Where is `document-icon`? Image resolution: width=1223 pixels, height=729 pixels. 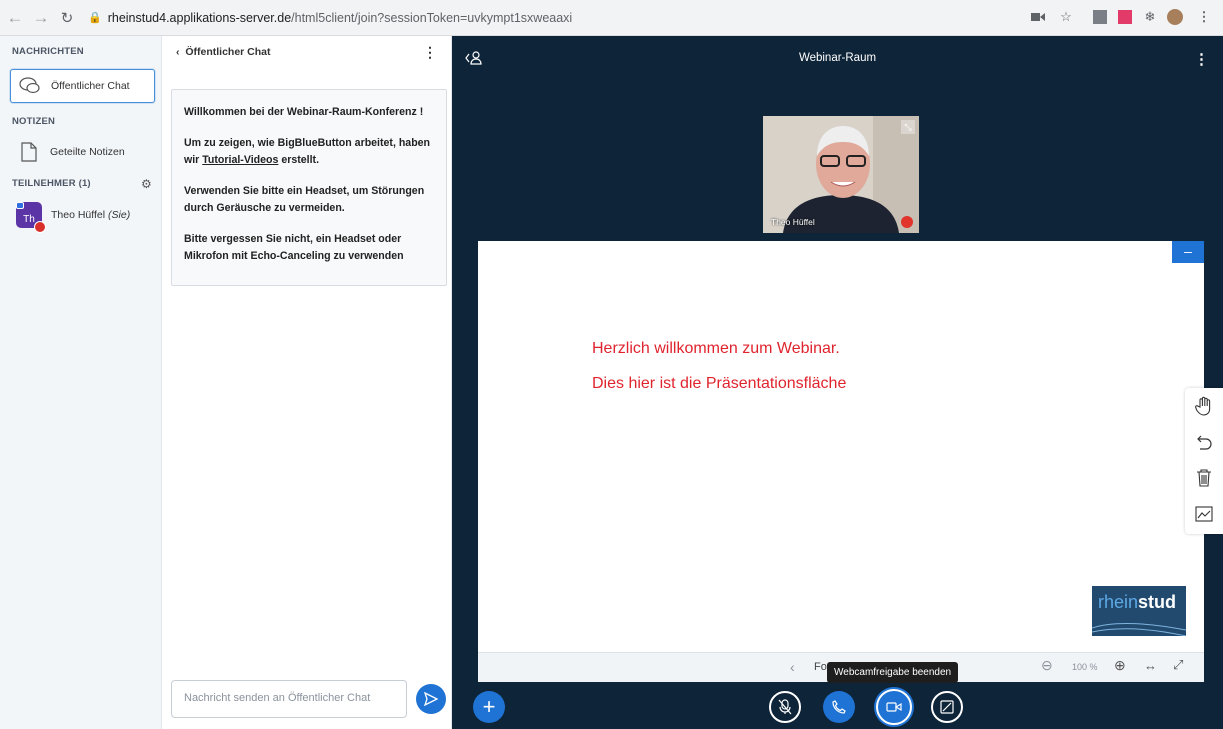
document-icon is located at coordinates (29, 152).